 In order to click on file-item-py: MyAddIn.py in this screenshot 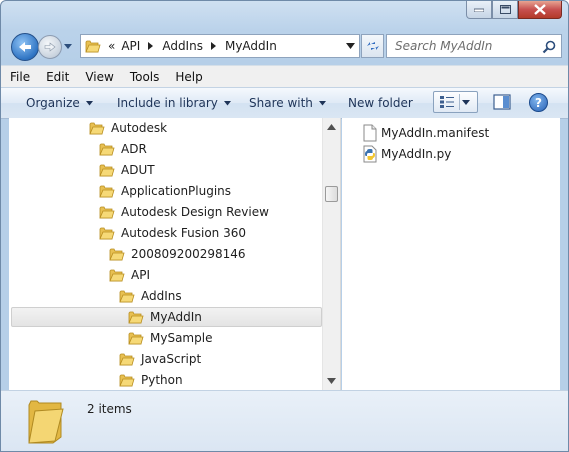, I will do `click(406, 154)`.